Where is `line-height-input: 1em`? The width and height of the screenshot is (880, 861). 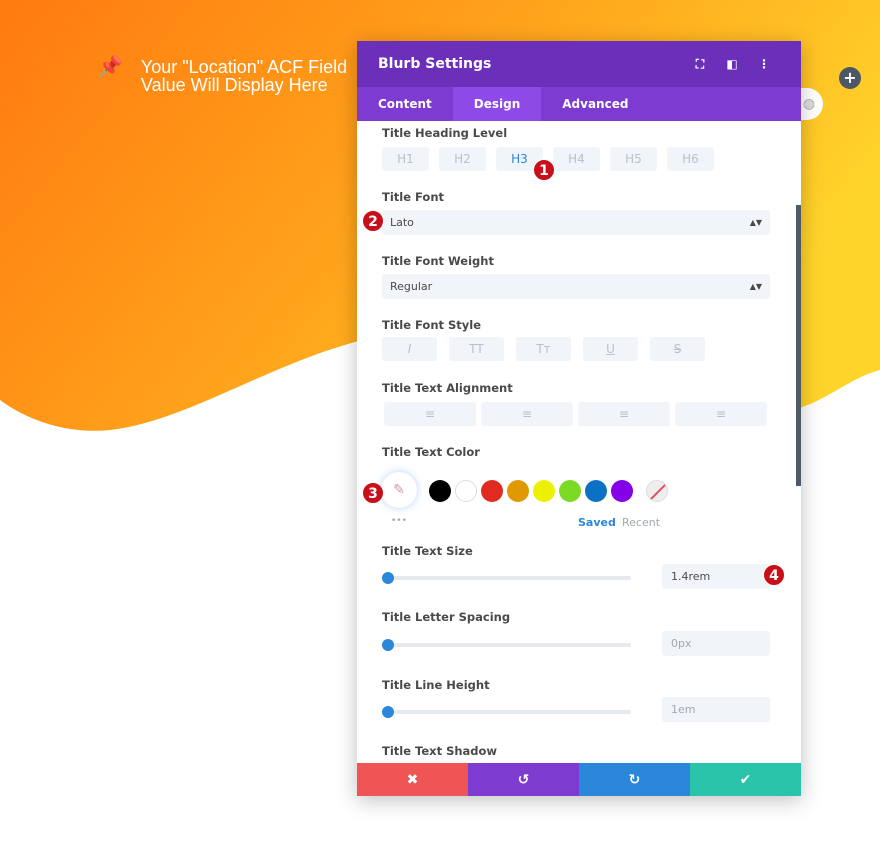 line-height-input: 1em is located at coordinates (716, 709).